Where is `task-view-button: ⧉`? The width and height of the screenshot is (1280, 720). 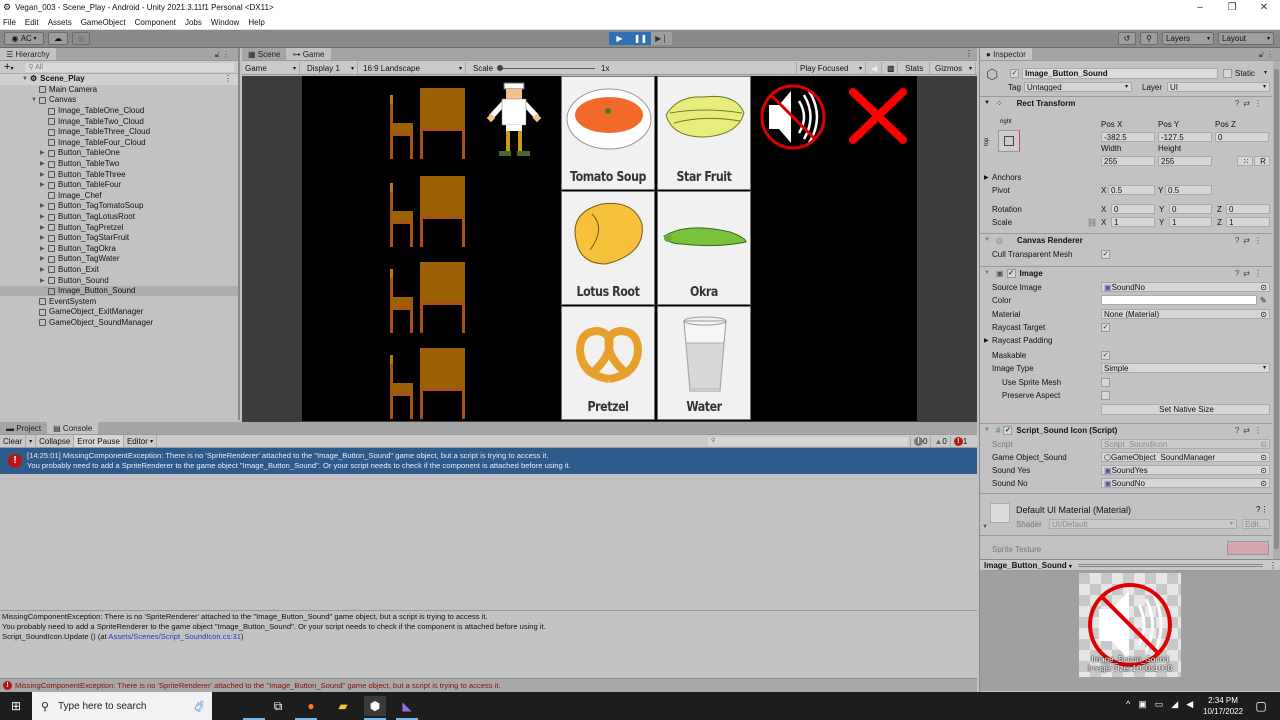 task-view-button: ⧉ is located at coordinates (278, 706).